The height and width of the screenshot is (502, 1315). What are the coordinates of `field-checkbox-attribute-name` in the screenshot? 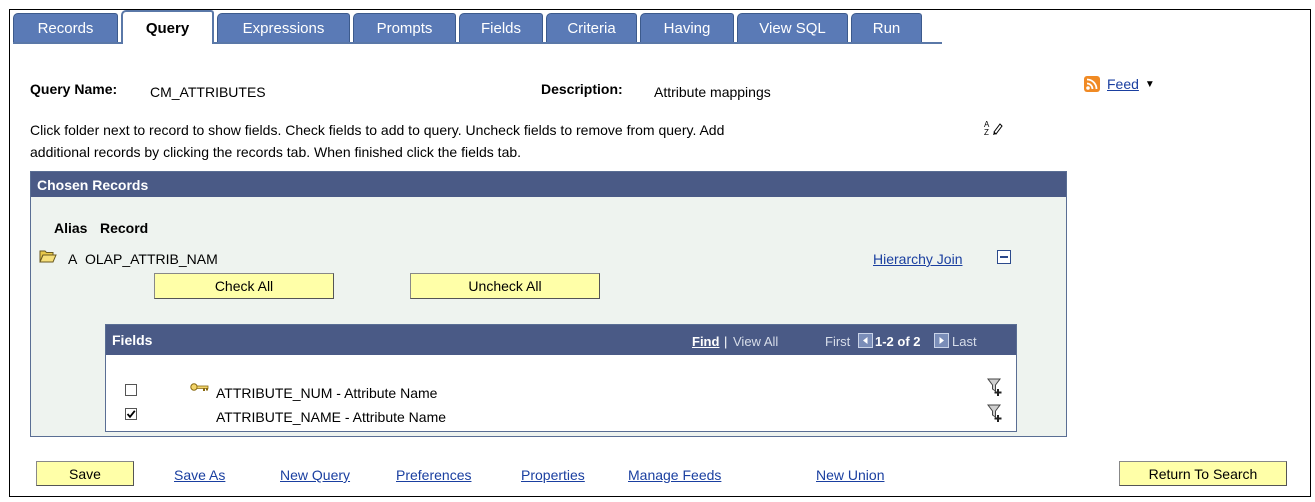 It's located at (131, 414).